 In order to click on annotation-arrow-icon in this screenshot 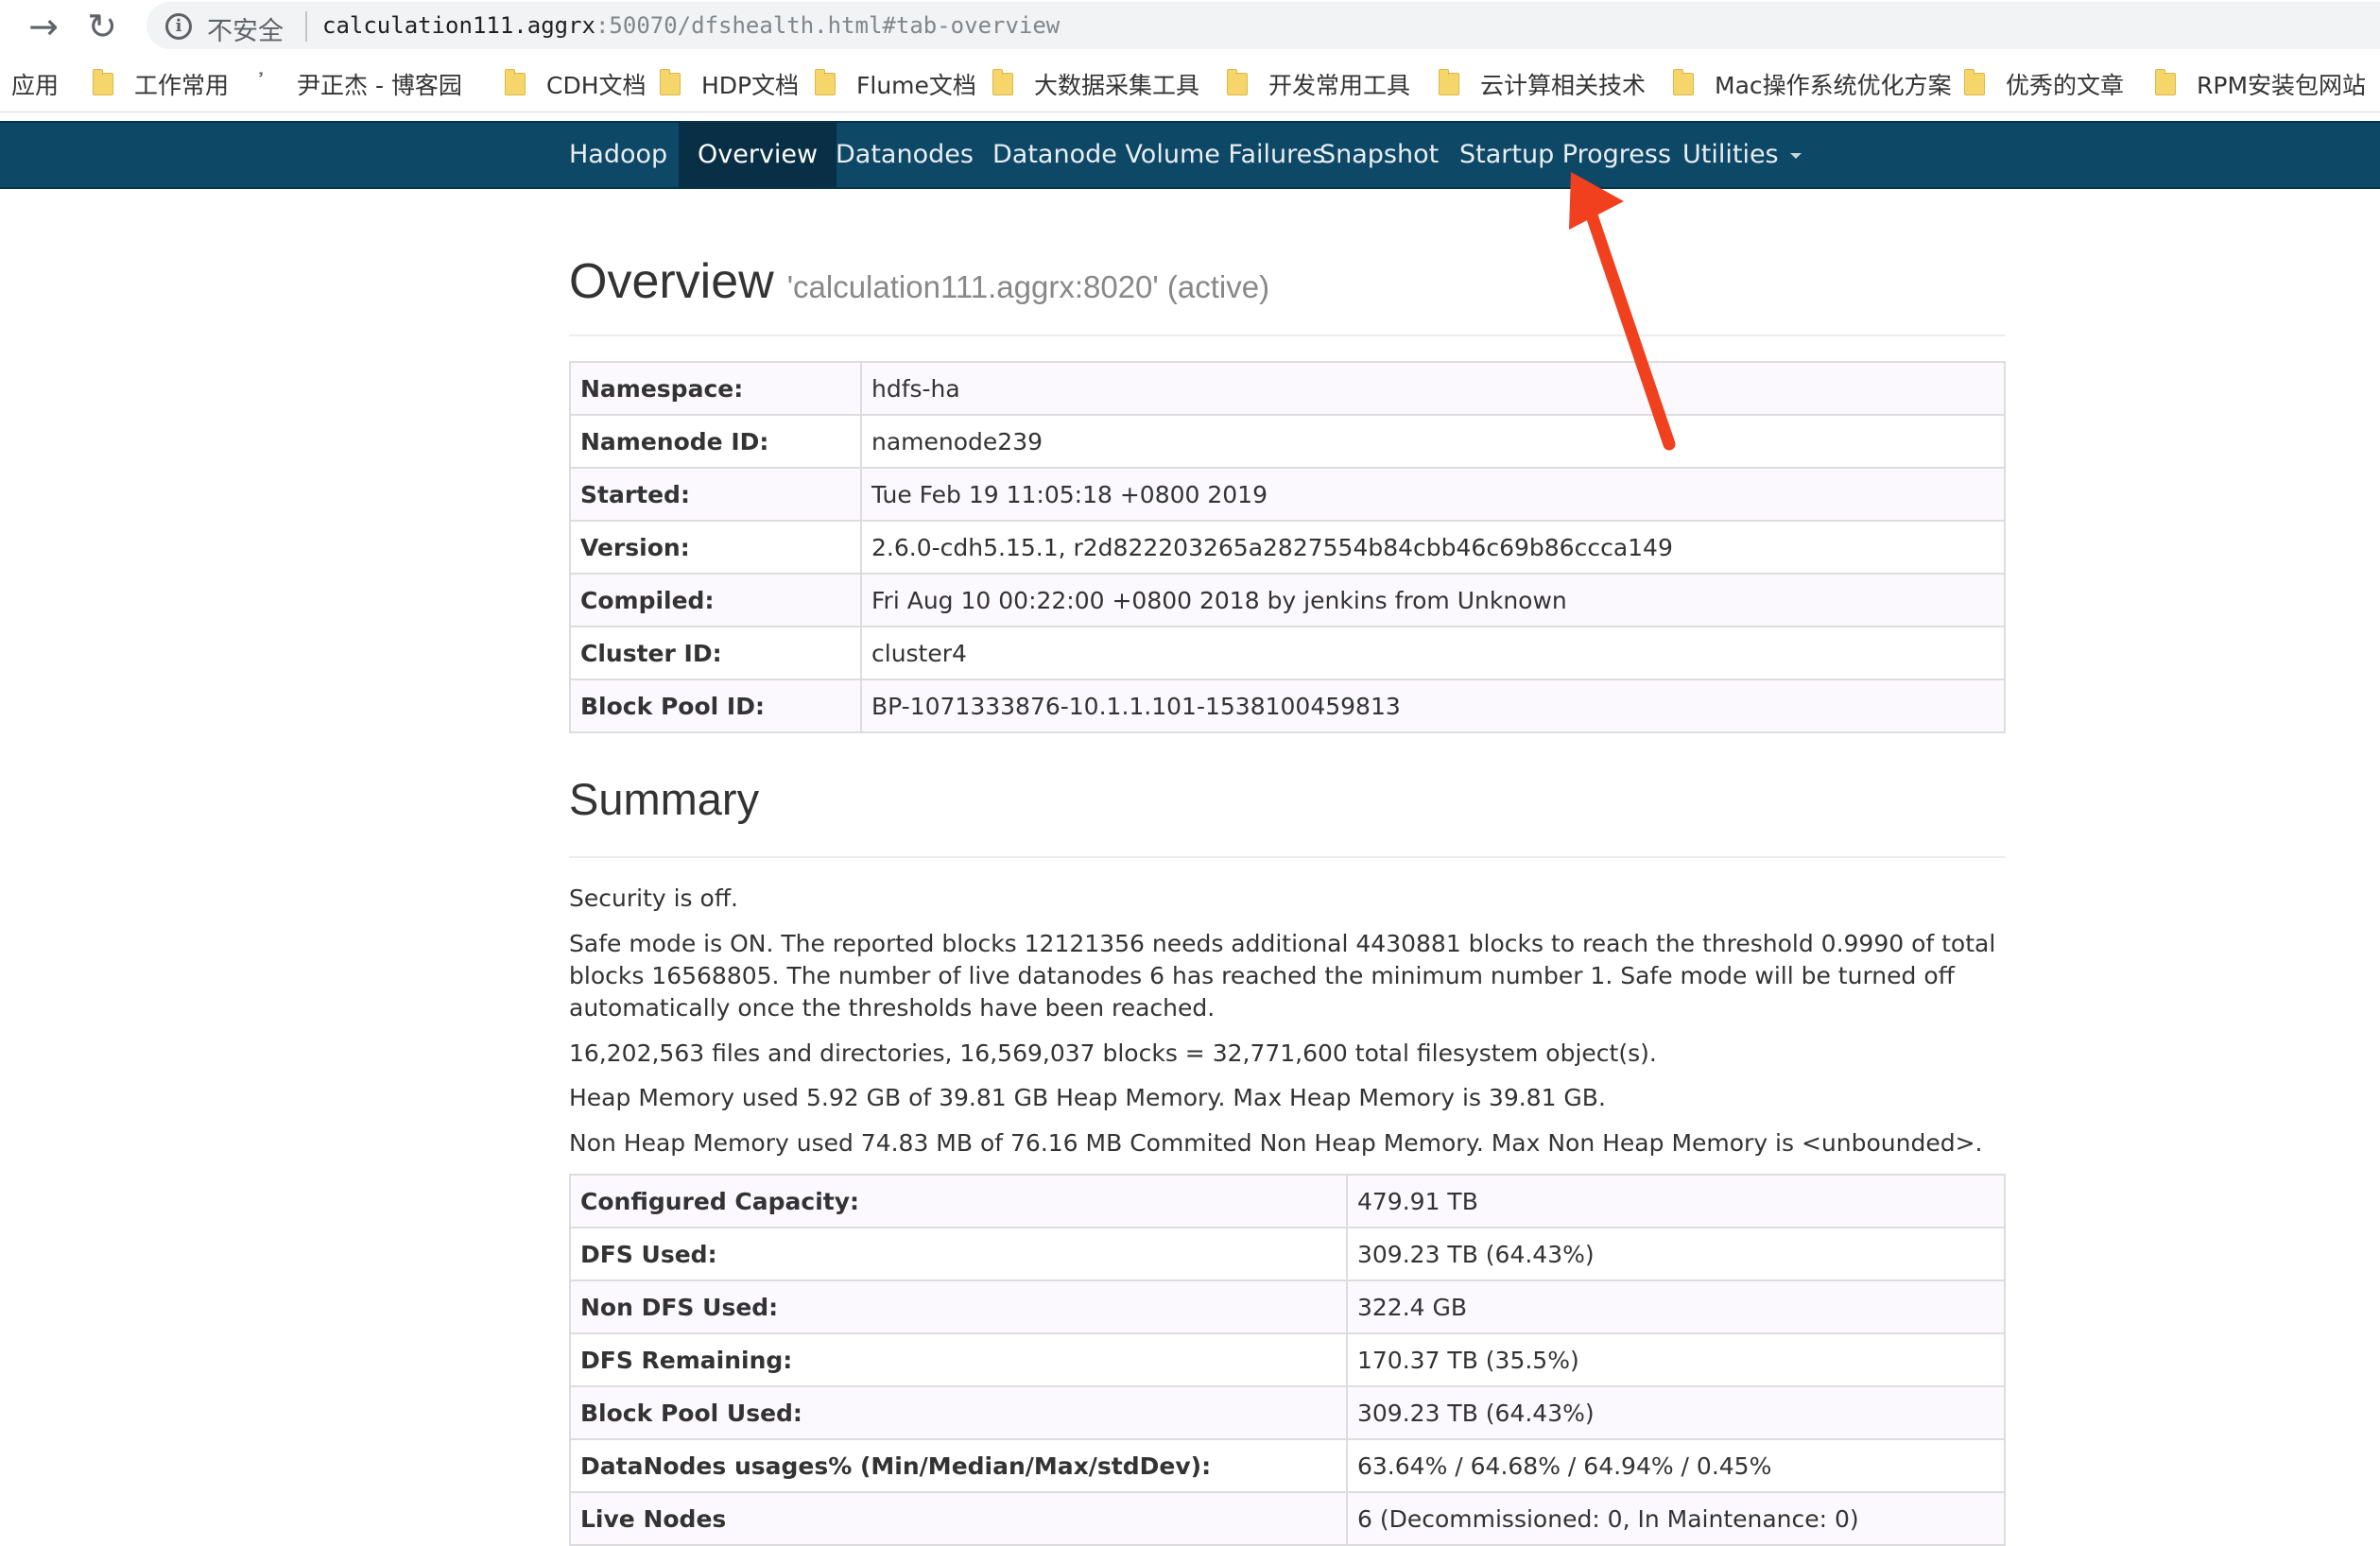, I will do `click(1622, 311)`.